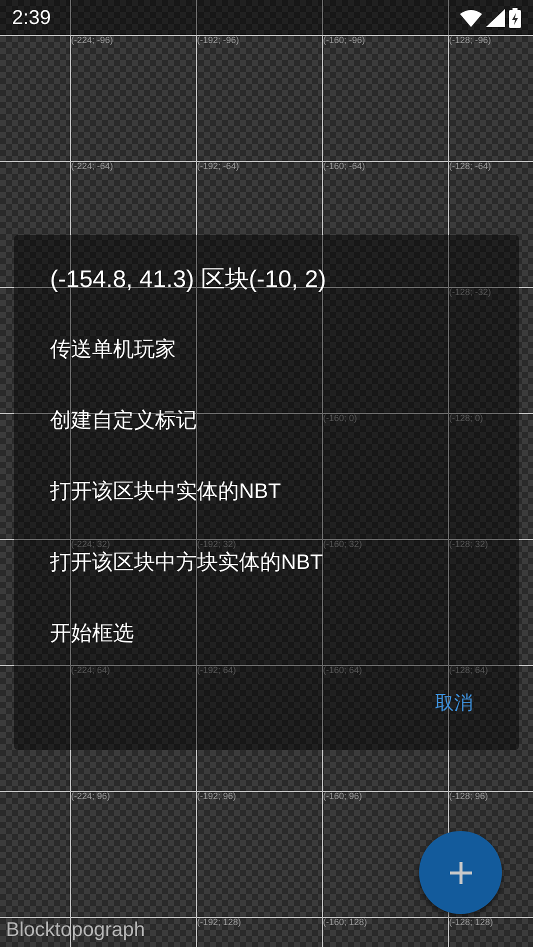 Image resolution: width=533 pixels, height=947 pixels. I want to click on plus-icon, so click(461, 873).